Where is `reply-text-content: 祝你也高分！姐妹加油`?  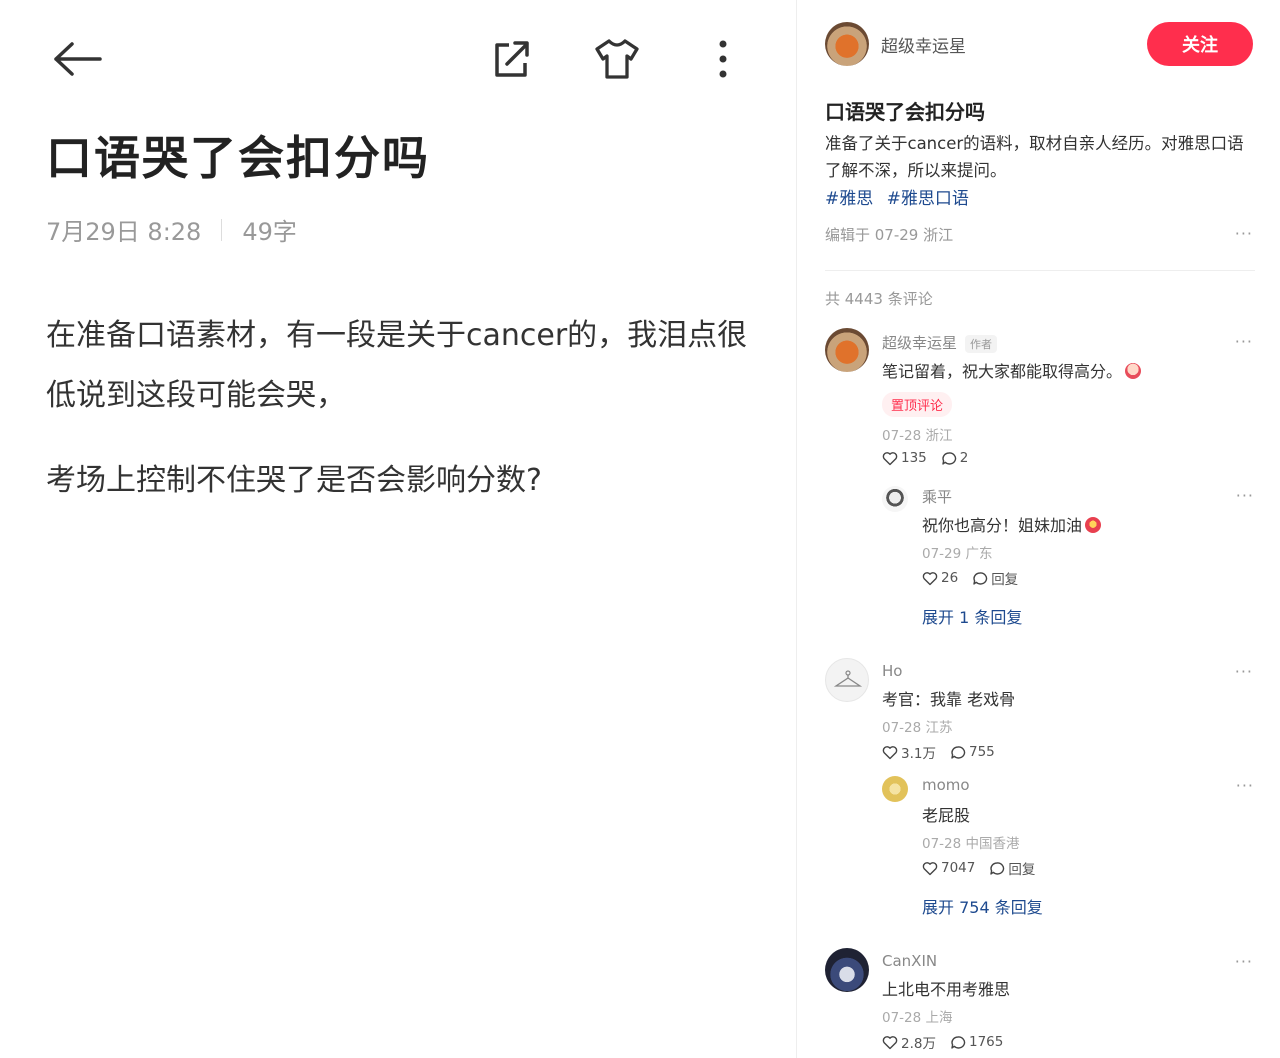
reply-text-content: 祝你也高分！姐妹加油 is located at coordinates (1002, 525).